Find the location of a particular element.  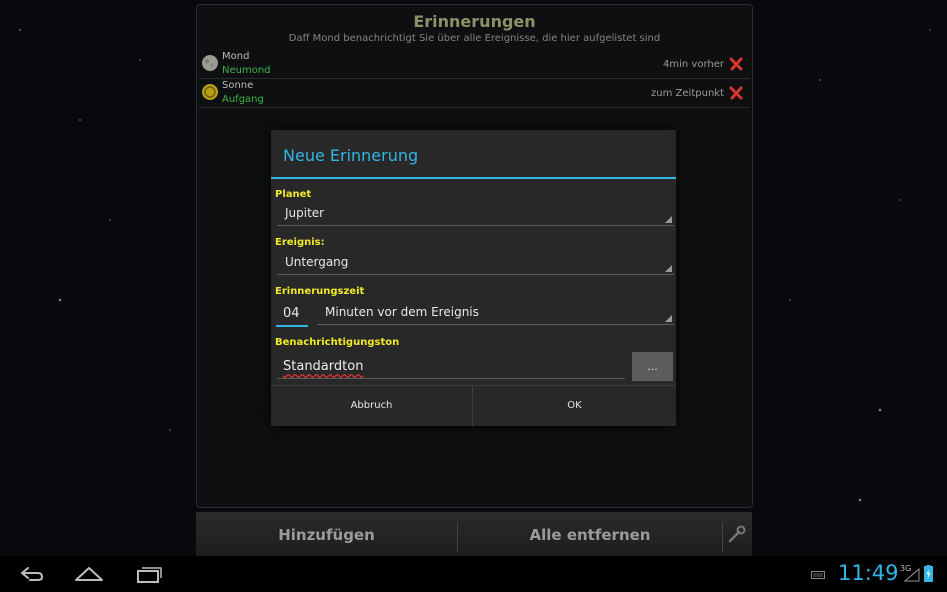

system-bar: 11:49 3G is located at coordinates (473, 574).